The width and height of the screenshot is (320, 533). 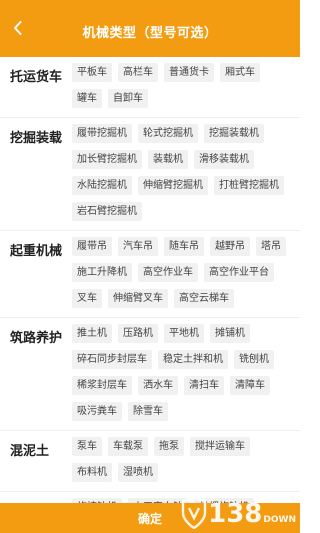 What do you see at coordinates (128, 446) in the screenshot?
I see `type-tag: 车载泵` at bounding box center [128, 446].